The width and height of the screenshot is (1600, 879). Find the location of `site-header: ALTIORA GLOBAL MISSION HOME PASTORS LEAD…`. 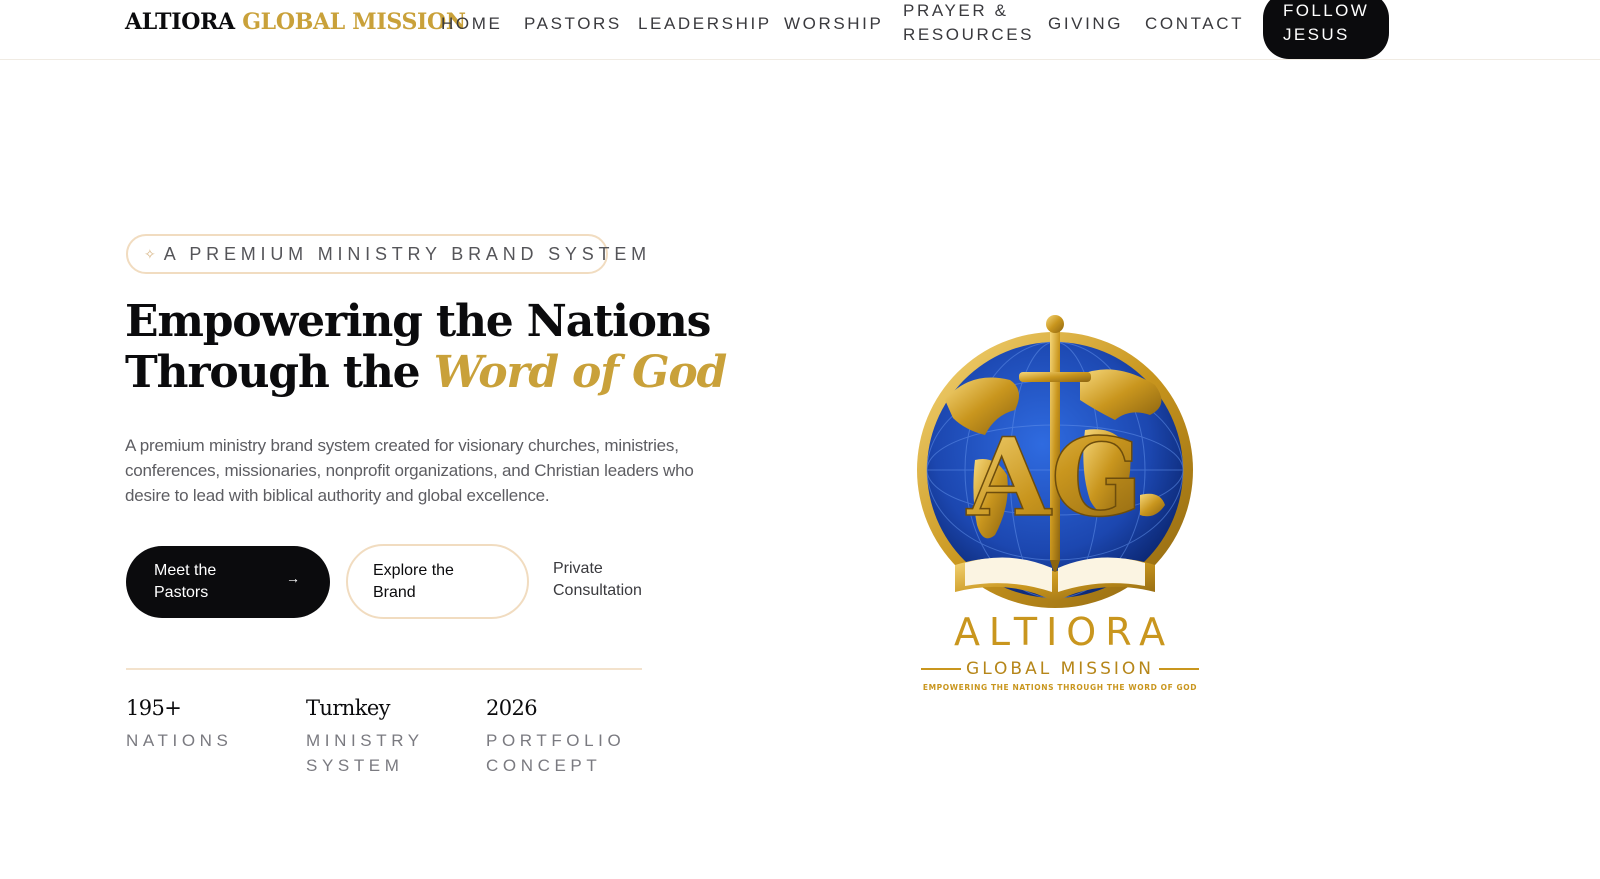

site-header: ALTIORA GLOBAL MISSION HOME PASTORS LEAD… is located at coordinates (800, 30).